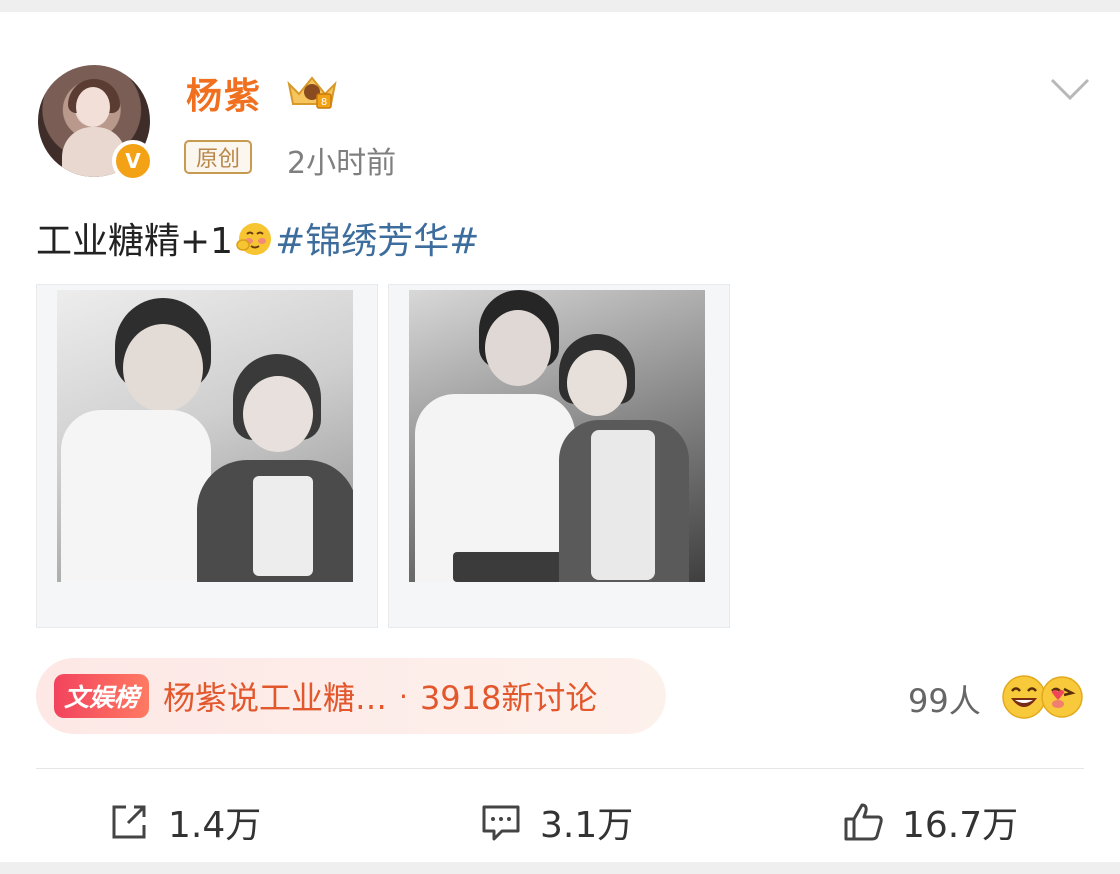  I want to click on thumbs-up-icon, so click(863, 822).